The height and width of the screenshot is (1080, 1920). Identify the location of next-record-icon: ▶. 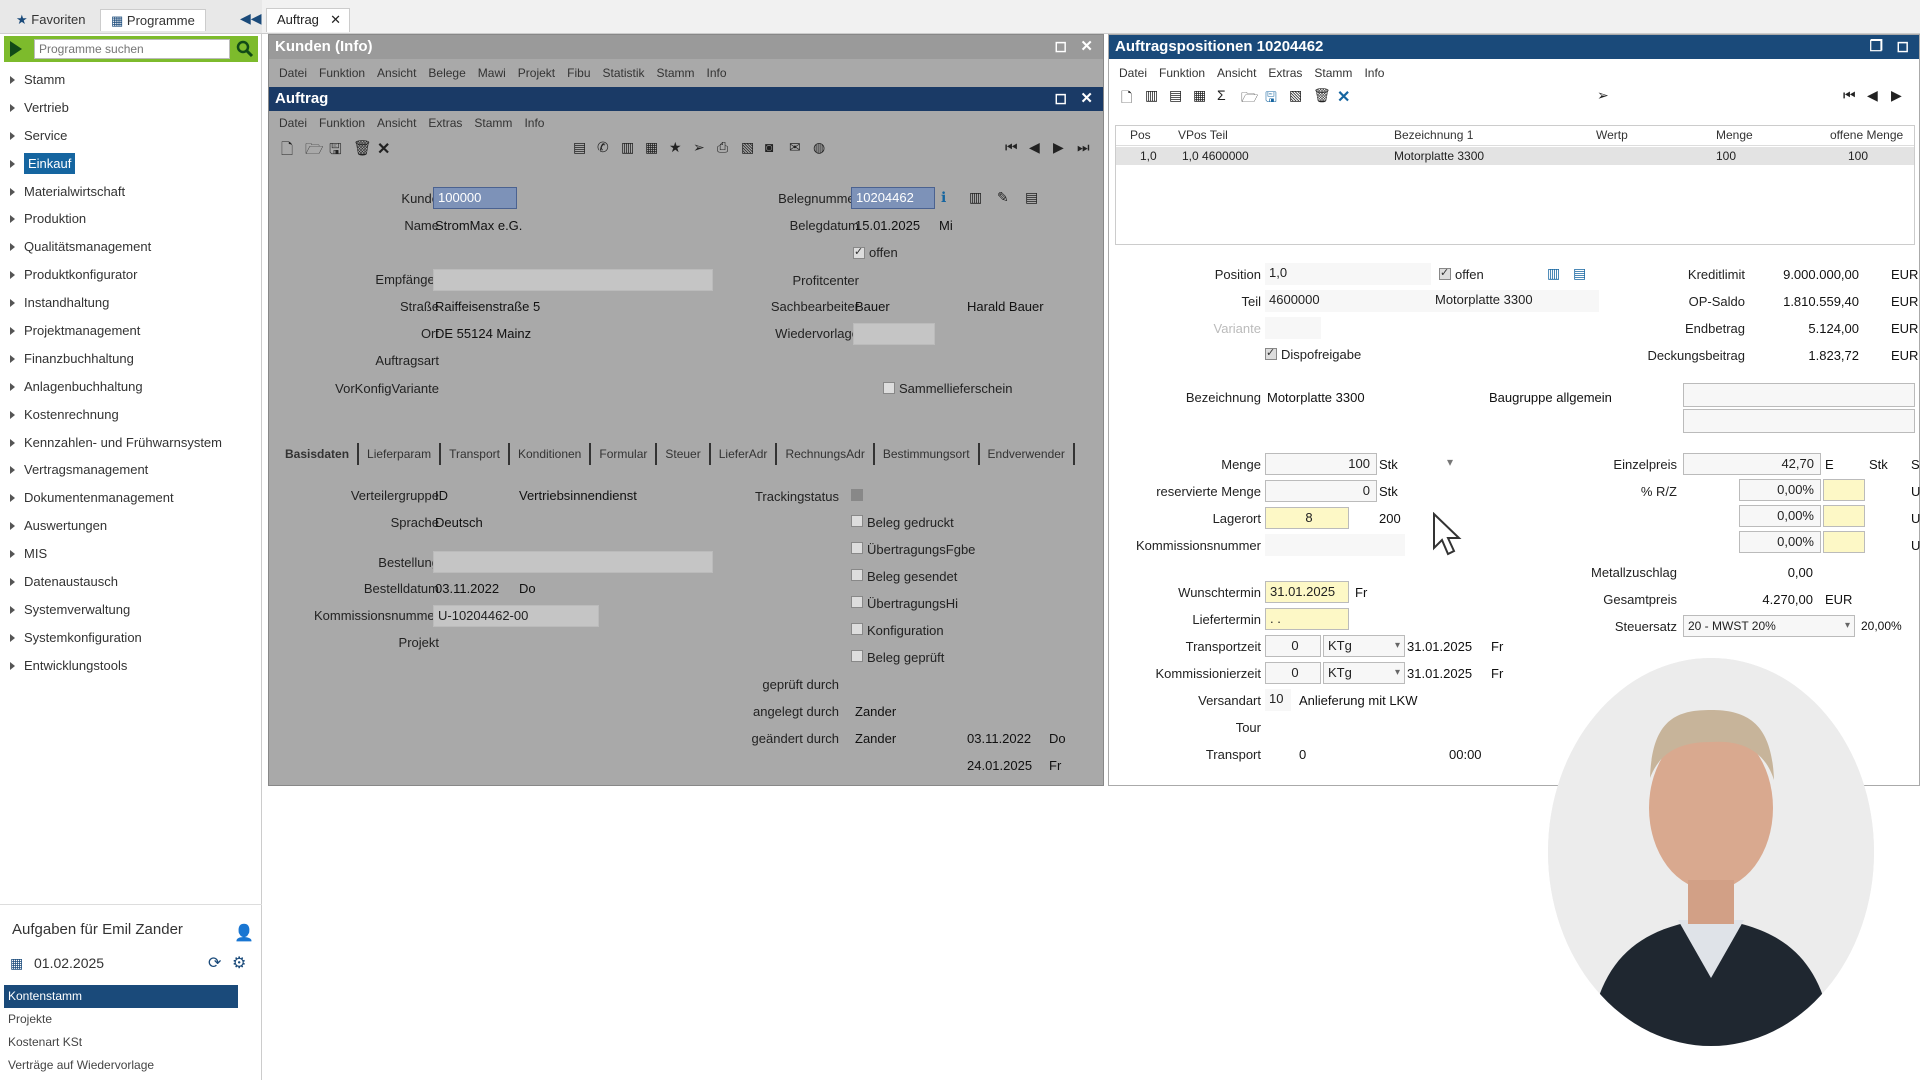
(1896, 95).